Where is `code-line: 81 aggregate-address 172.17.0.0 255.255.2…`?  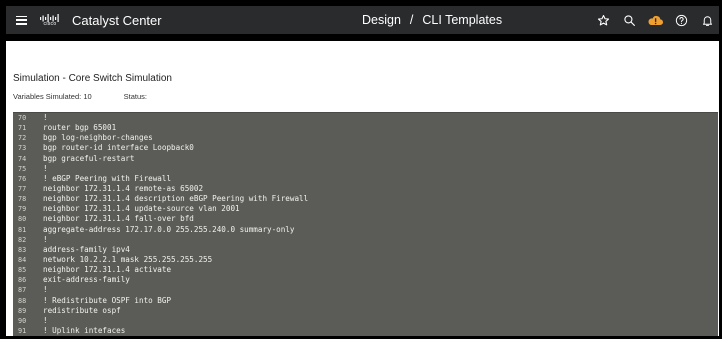
code-line: 81 aggregate-address 172.17.0.0 255.255.2… is located at coordinates (365, 230).